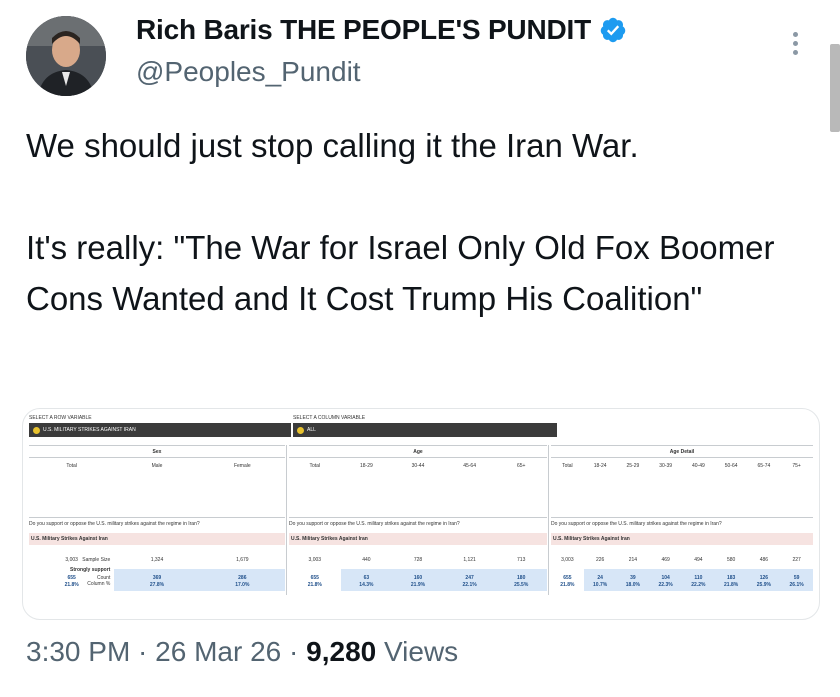 This screenshot has width=840, height=697. I want to click on count-cell: 183, so click(731, 578).